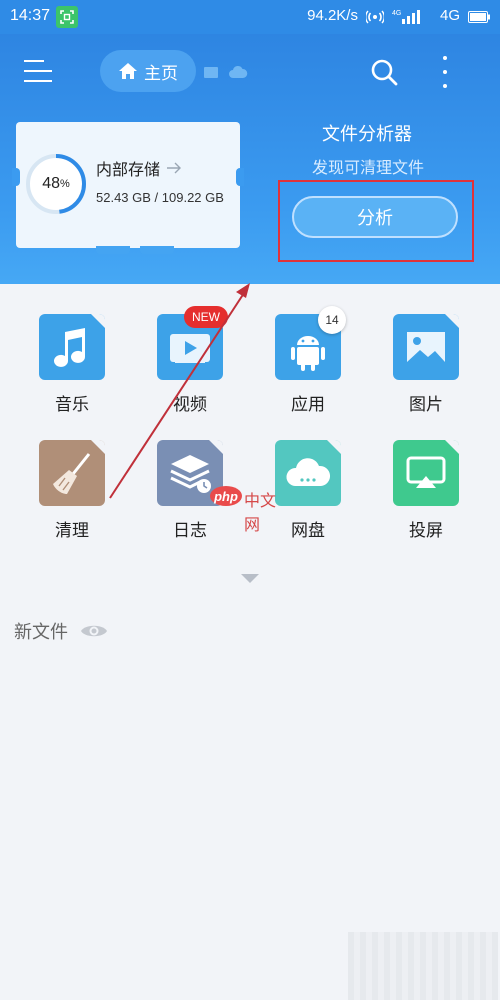  I want to click on signal-icon: 4G, so click(412, 16).